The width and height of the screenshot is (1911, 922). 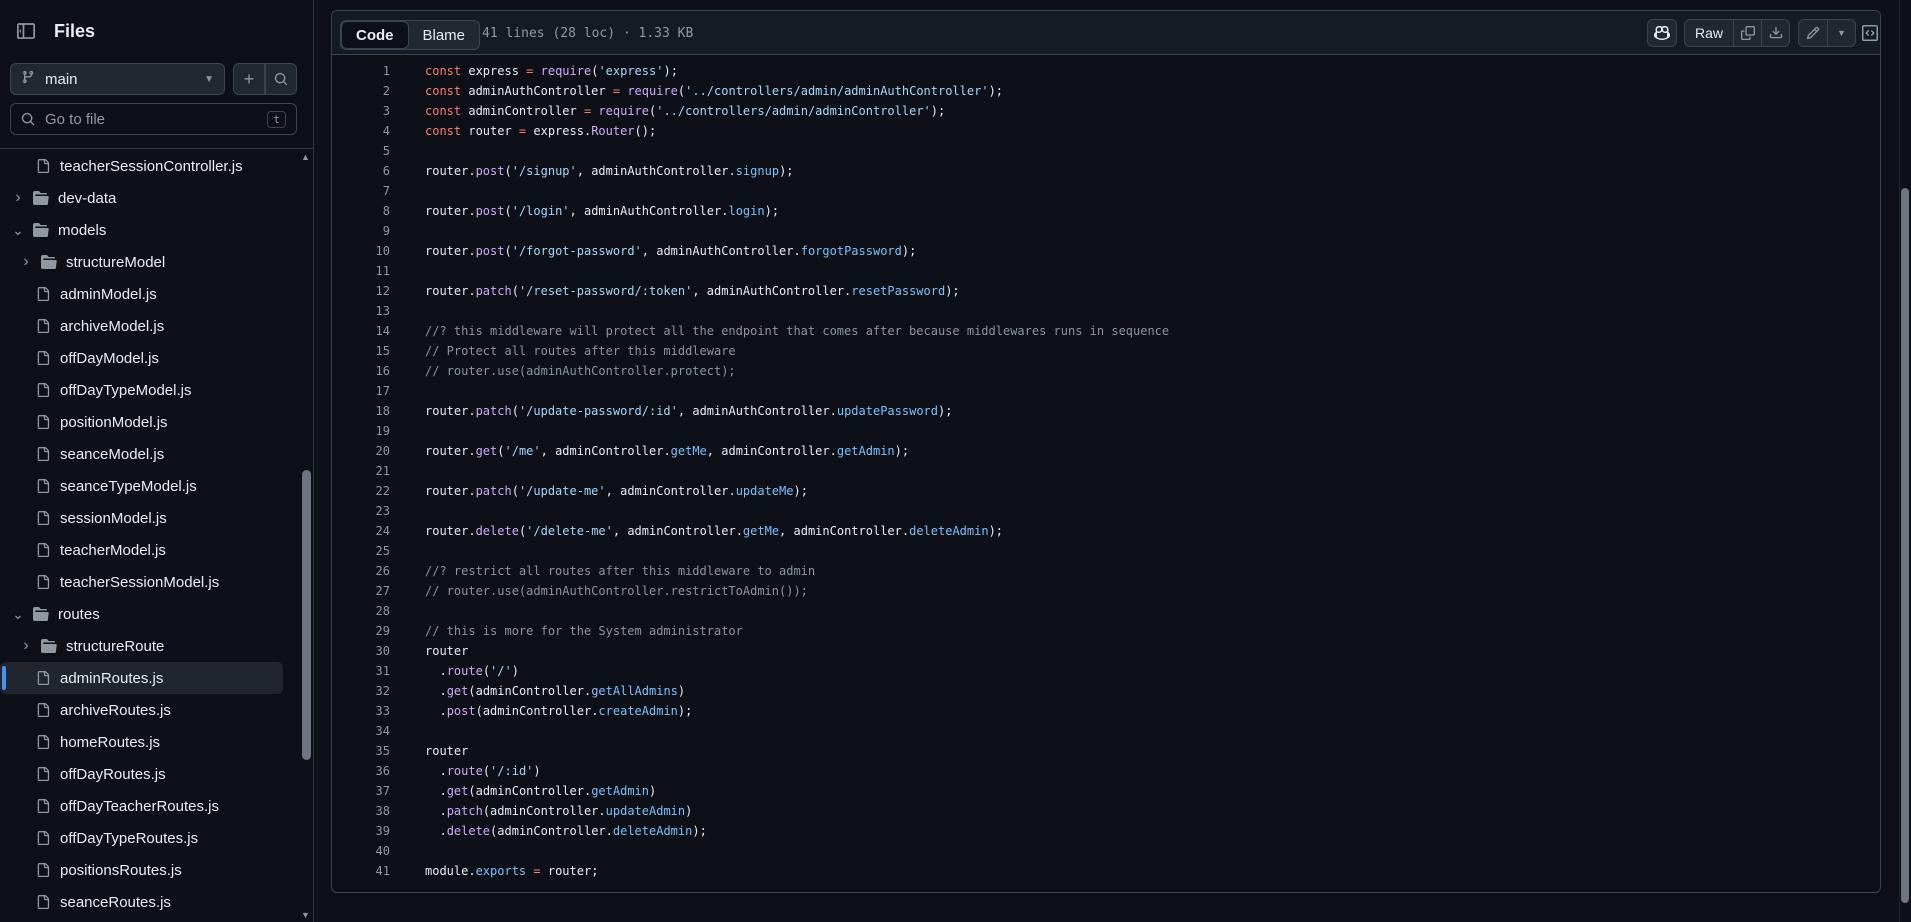 What do you see at coordinates (361, 171) in the screenshot?
I see `line-number: 6` at bounding box center [361, 171].